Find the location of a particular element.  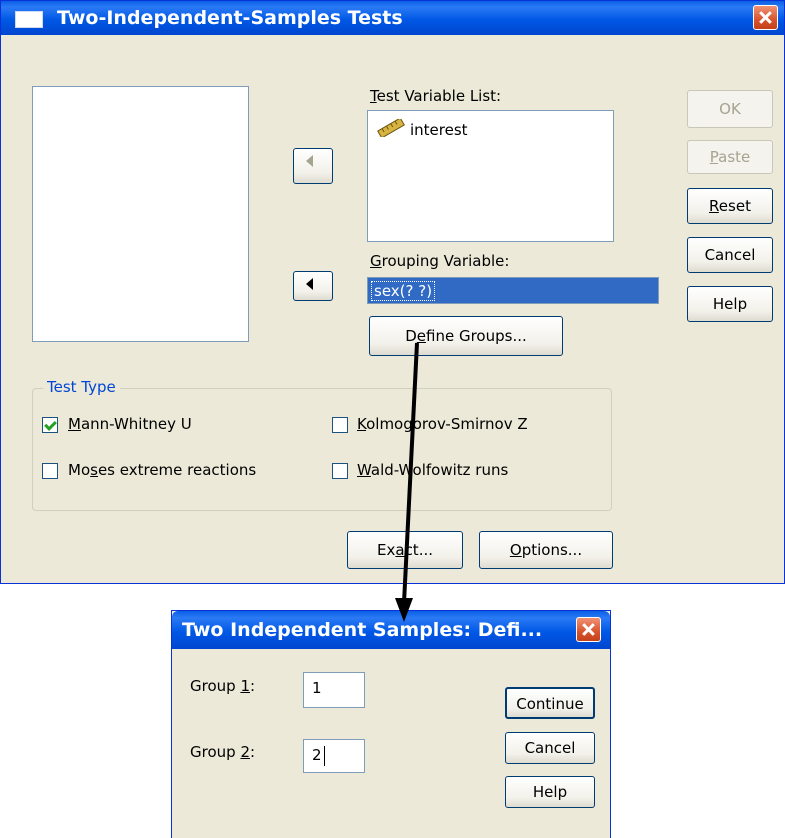

group1-label: Group 1: is located at coordinates (223, 686).